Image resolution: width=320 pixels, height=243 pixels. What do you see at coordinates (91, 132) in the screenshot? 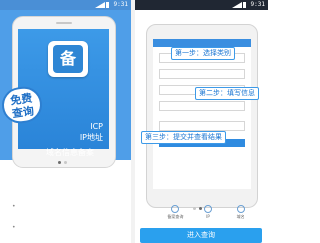
I see `feature-list: ICP IP地址` at bounding box center [91, 132].